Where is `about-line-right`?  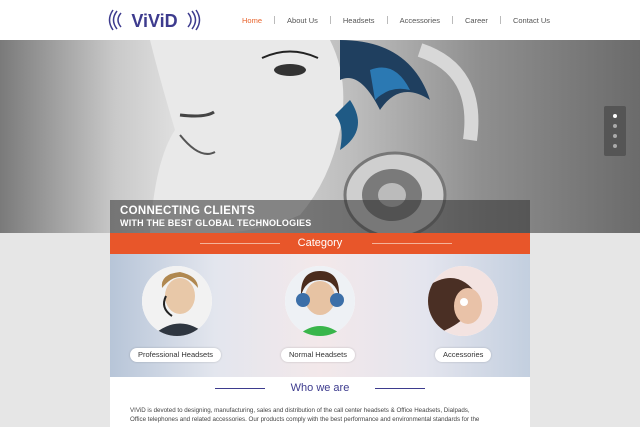 about-line-right is located at coordinates (400, 388).